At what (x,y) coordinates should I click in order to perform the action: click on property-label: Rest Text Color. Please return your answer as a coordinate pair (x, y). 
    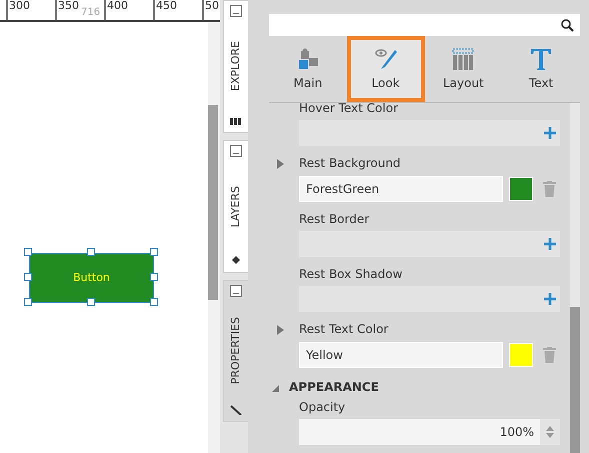
    Looking at the image, I should click on (343, 329).